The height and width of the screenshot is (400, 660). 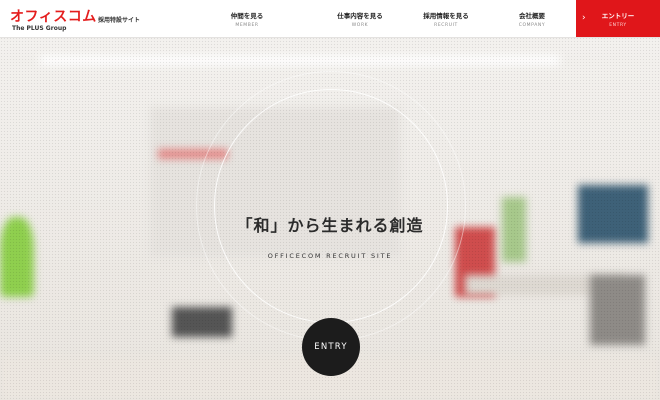 What do you see at coordinates (247, 25) in the screenshot?
I see `nav-item-sublabel: MEMBER` at bounding box center [247, 25].